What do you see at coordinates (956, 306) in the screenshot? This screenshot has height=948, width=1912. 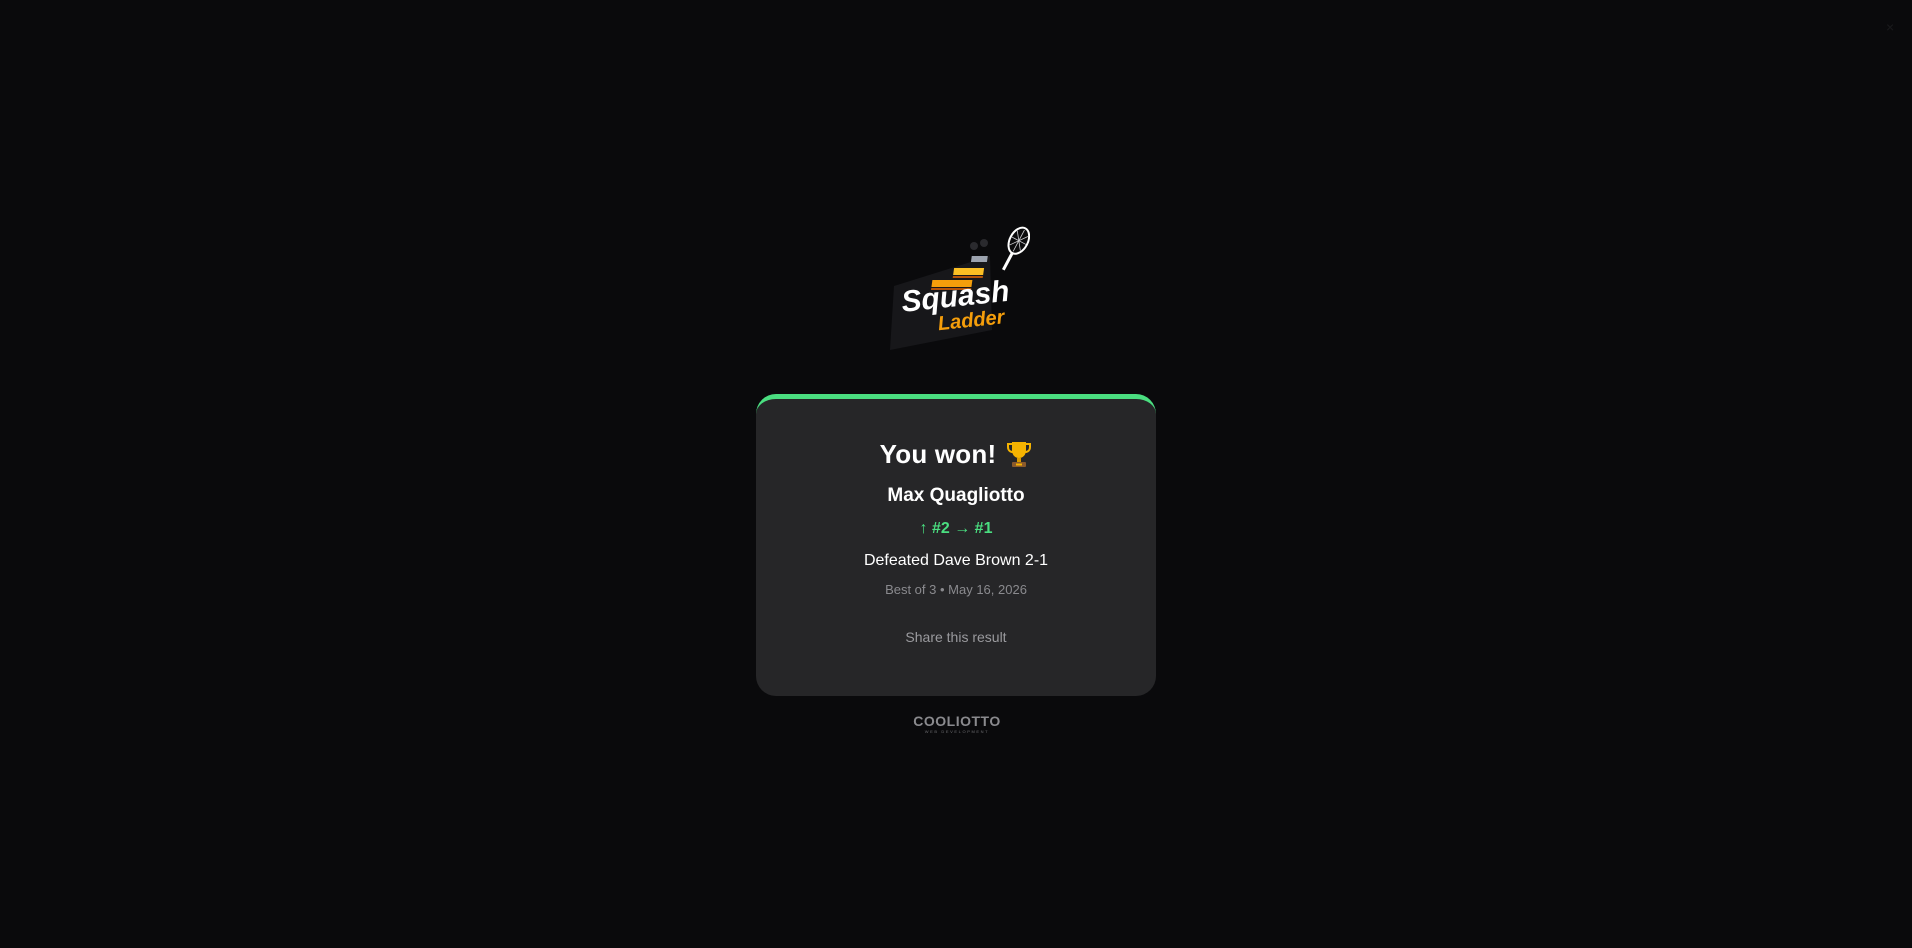 I see `logo-text: Squash Ladder` at bounding box center [956, 306].